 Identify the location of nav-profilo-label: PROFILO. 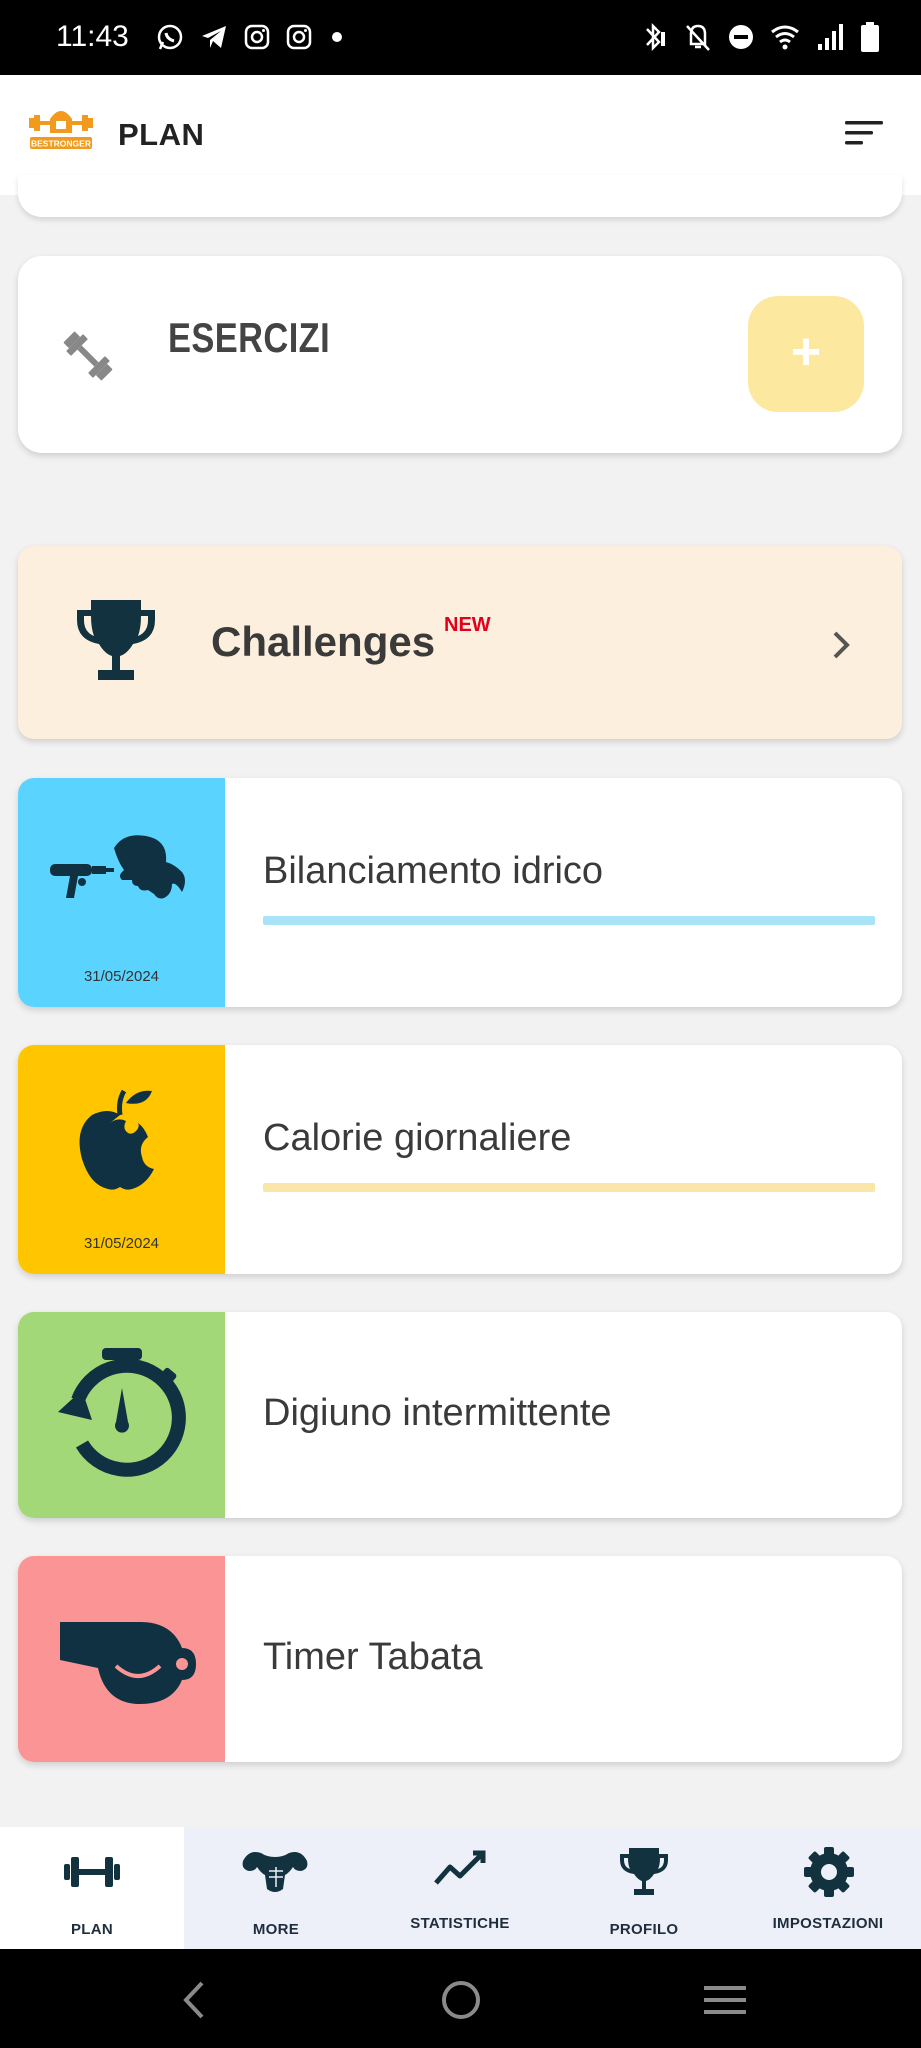
(644, 1929).